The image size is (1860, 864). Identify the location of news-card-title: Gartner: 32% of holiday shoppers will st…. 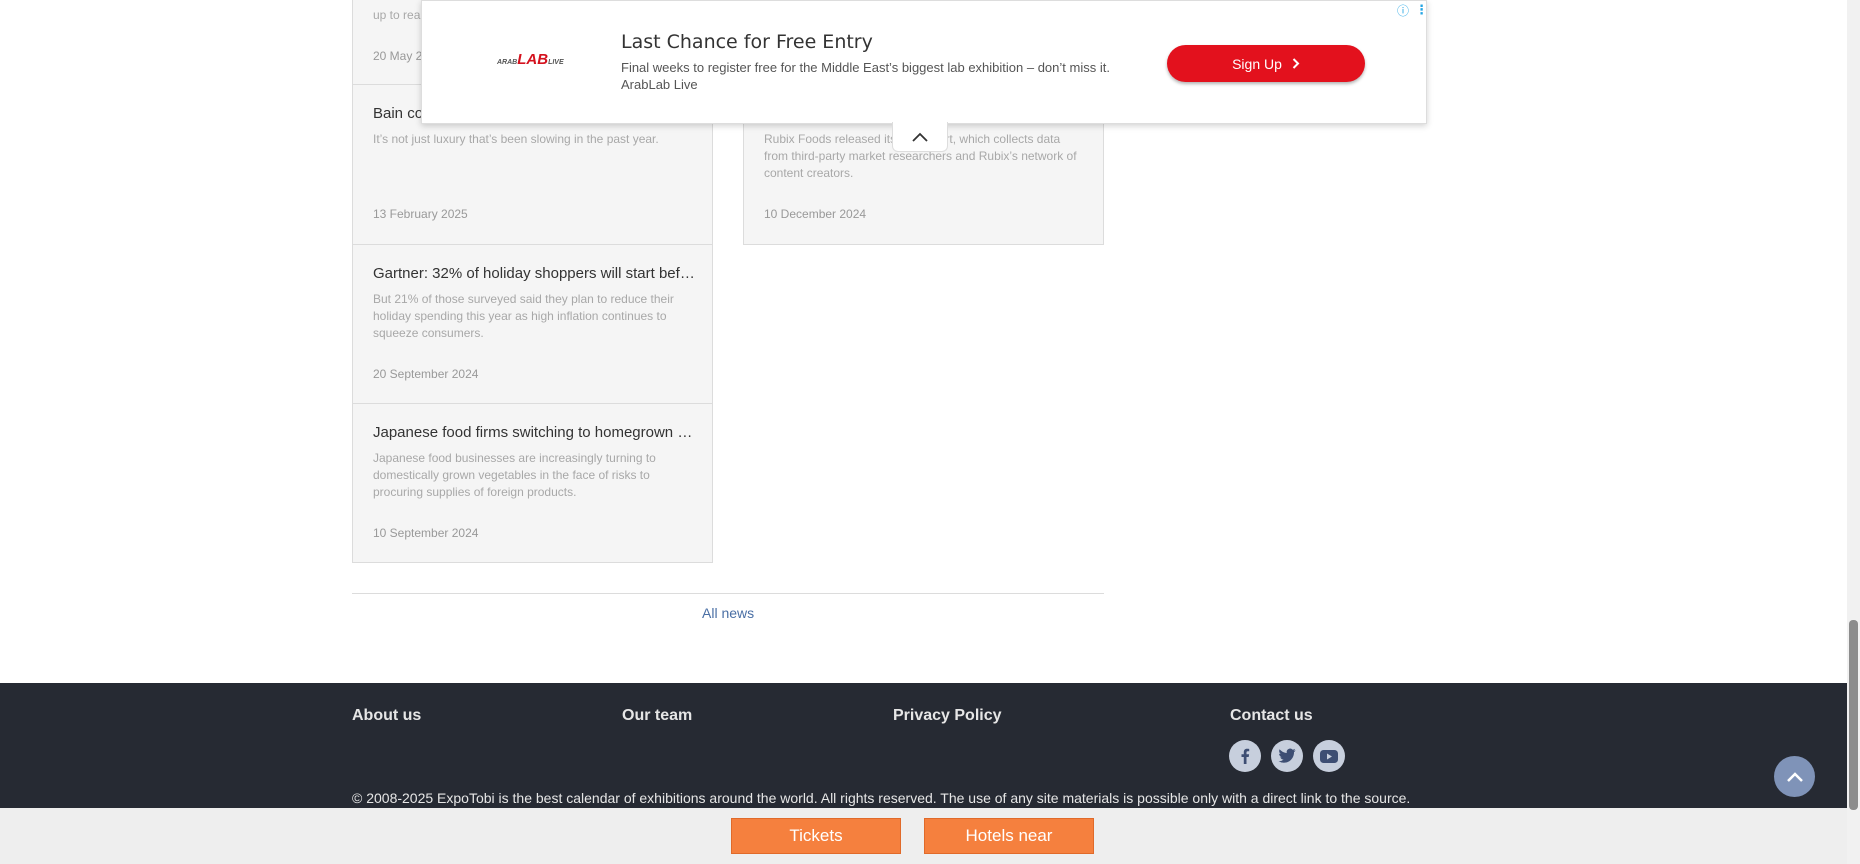
(535, 273).